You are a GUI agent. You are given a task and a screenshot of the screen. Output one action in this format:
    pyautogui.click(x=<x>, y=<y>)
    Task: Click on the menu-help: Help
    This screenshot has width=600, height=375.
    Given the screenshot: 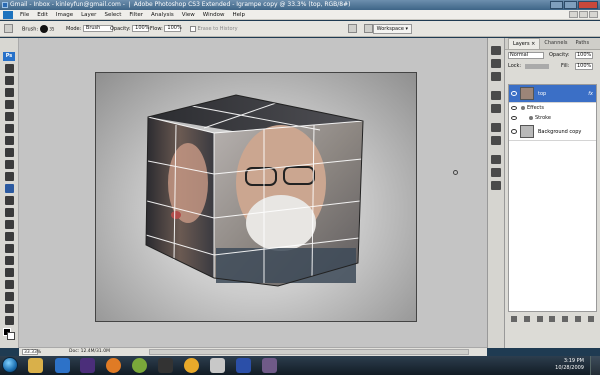 What is the action you would take?
    pyautogui.click(x=238, y=14)
    